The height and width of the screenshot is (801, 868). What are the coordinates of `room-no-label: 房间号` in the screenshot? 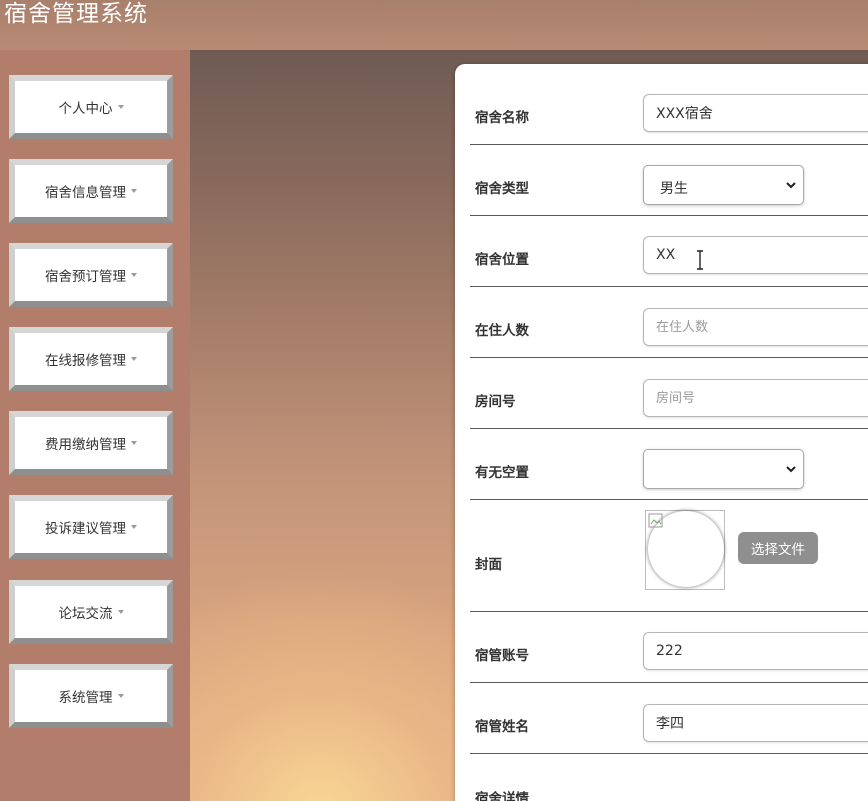 It's located at (495, 402).